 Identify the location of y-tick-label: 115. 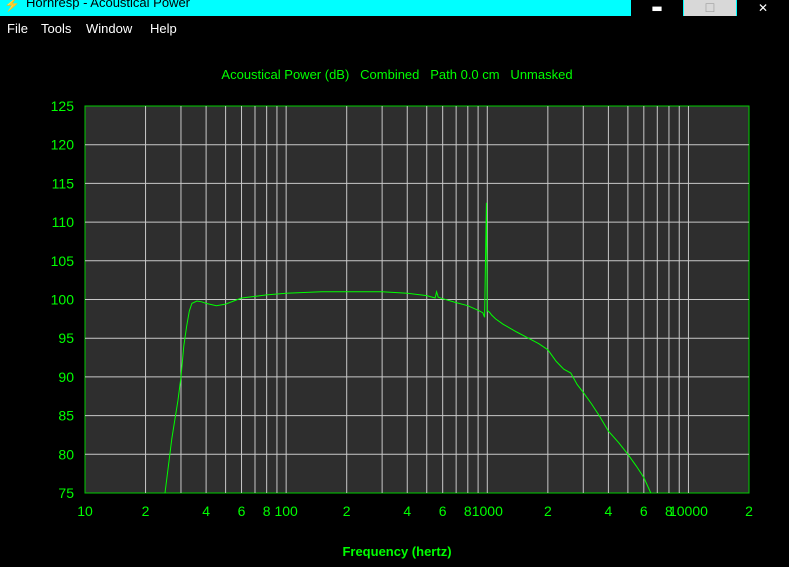
(63, 183).